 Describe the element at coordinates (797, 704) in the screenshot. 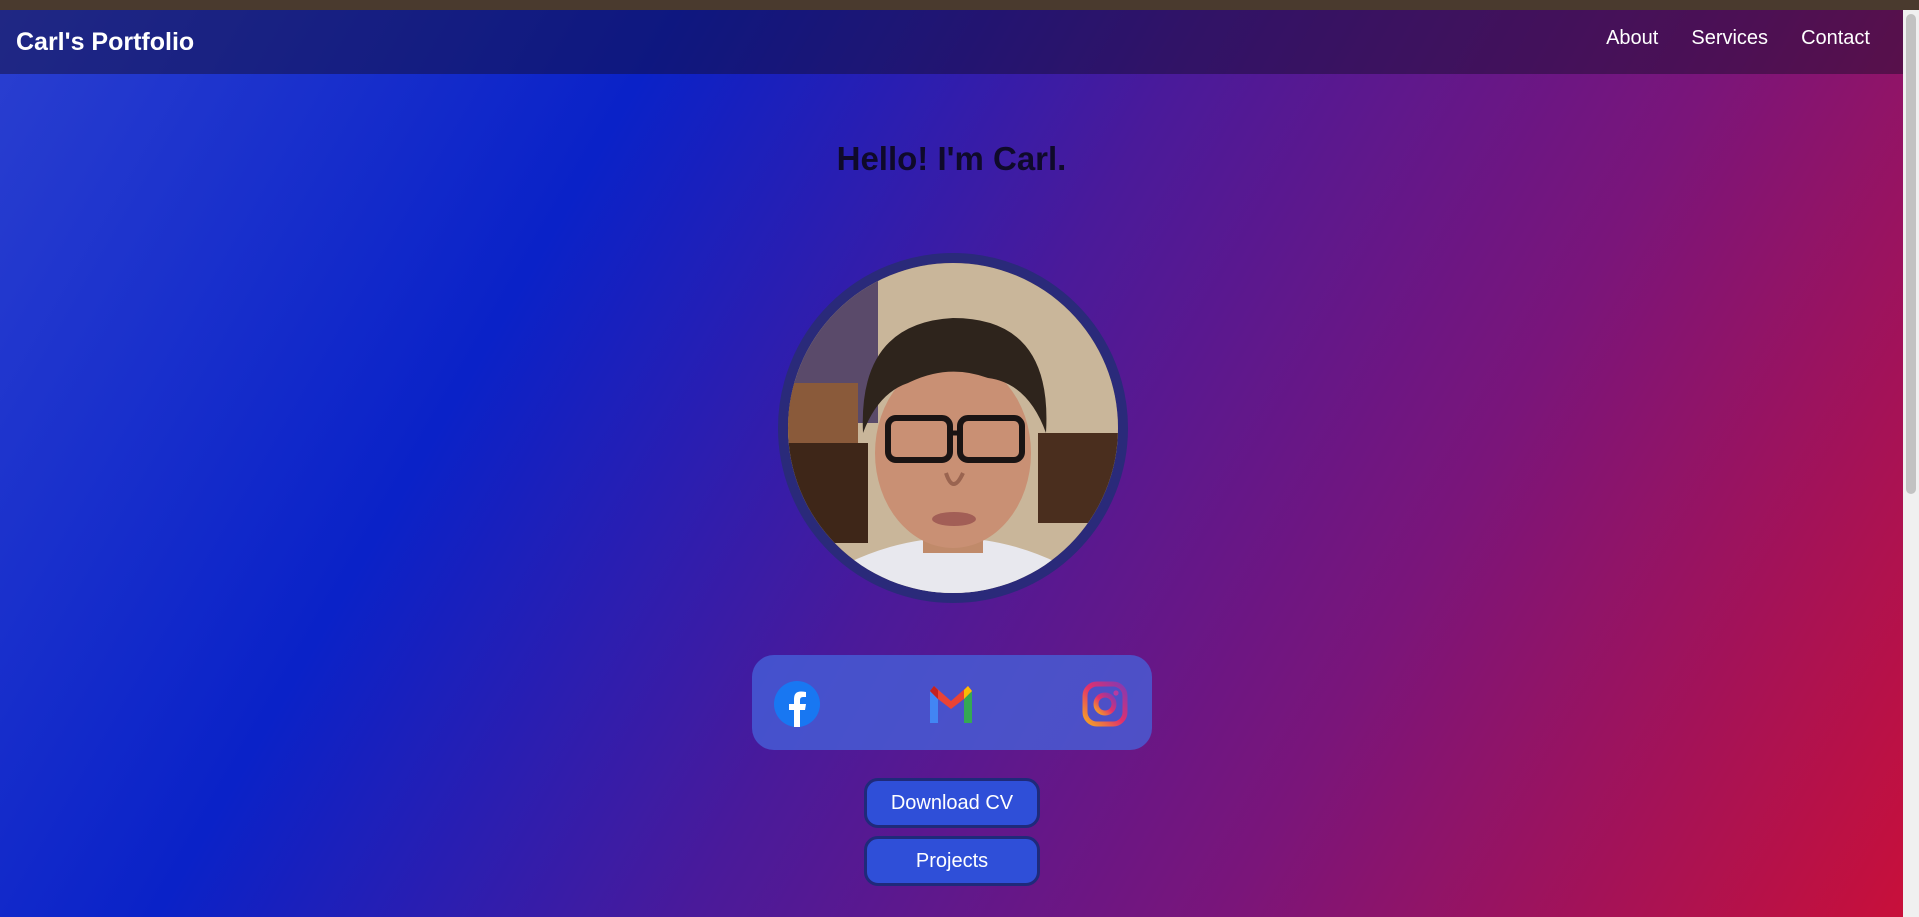

I see `facebook-icon` at that location.